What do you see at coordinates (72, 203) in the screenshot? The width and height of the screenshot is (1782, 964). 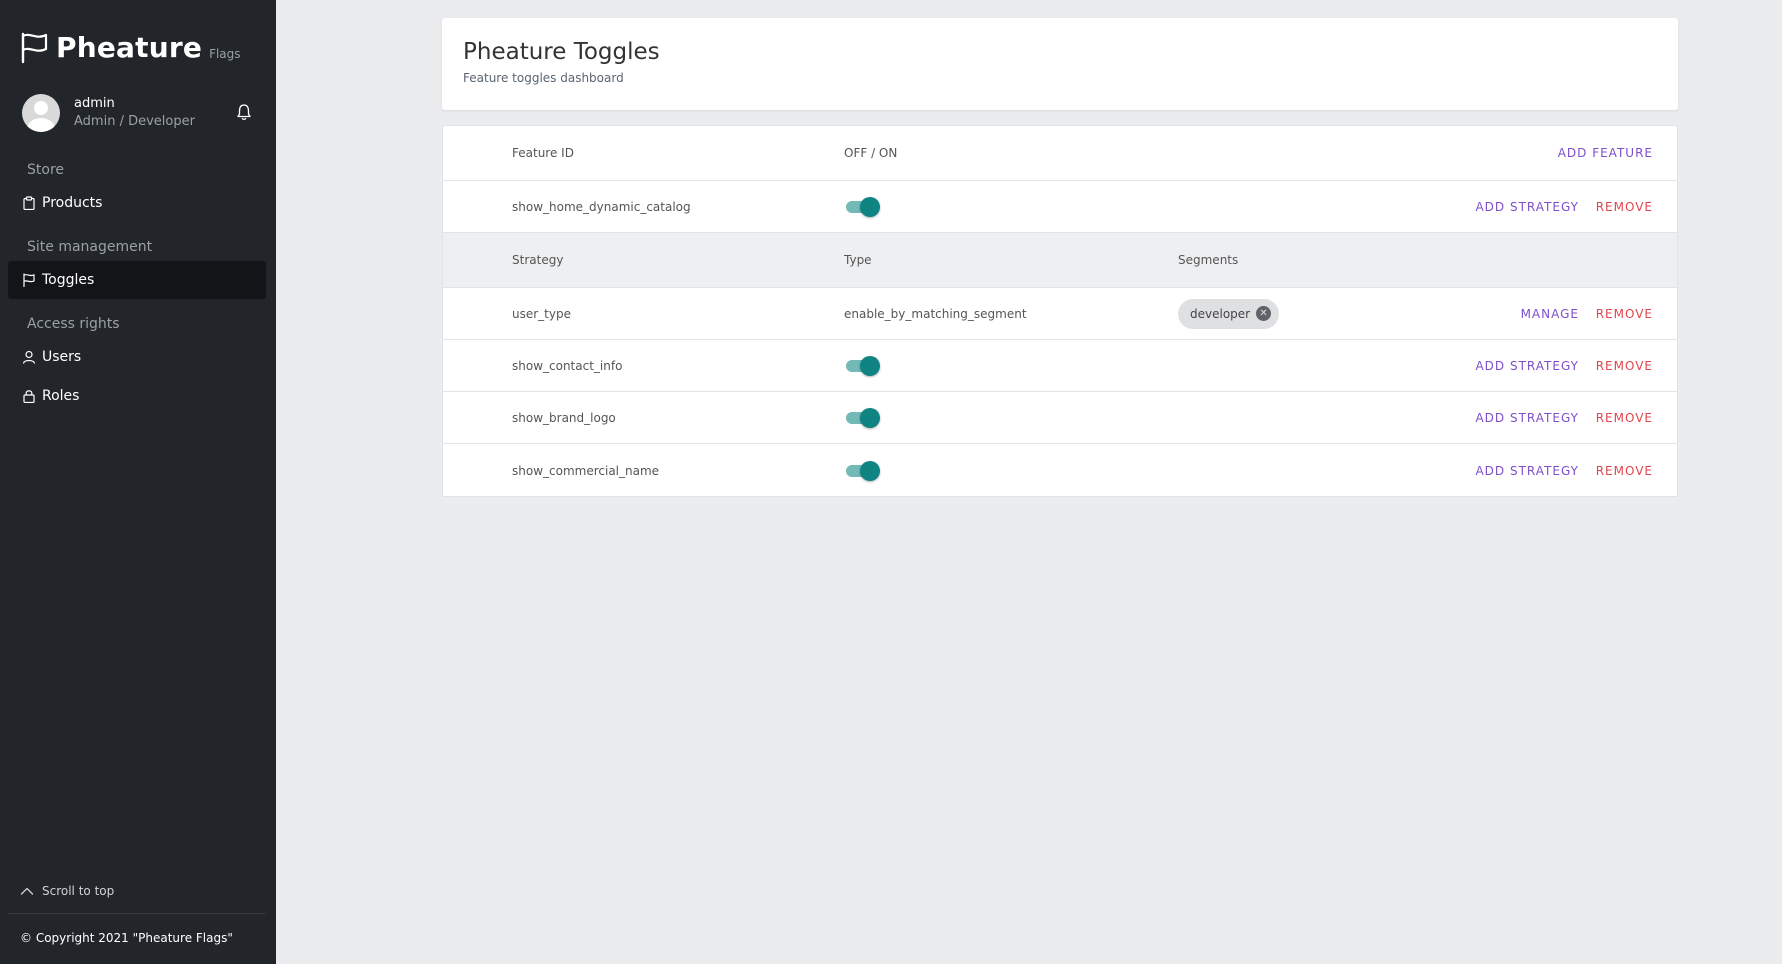 I see `sidebar-item-label: Products` at bounding box center [72, 203].